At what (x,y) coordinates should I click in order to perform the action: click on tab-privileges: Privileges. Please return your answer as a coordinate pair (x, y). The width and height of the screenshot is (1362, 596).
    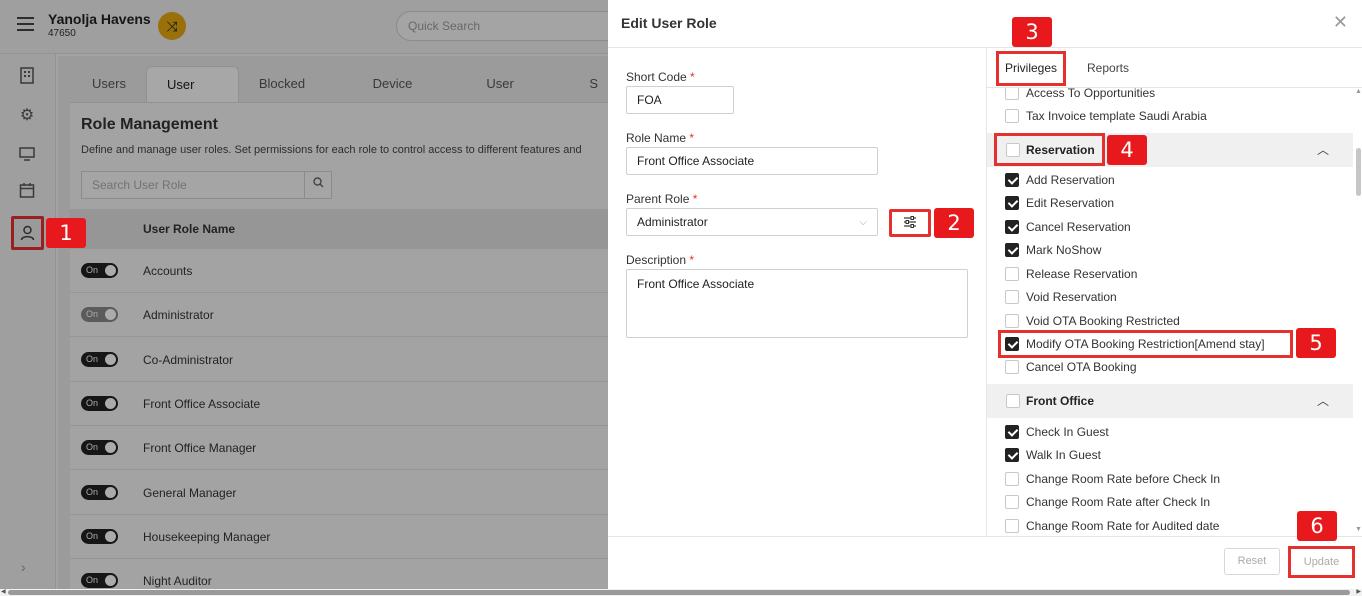
    Looking at the image, I should click on (1031, 68).